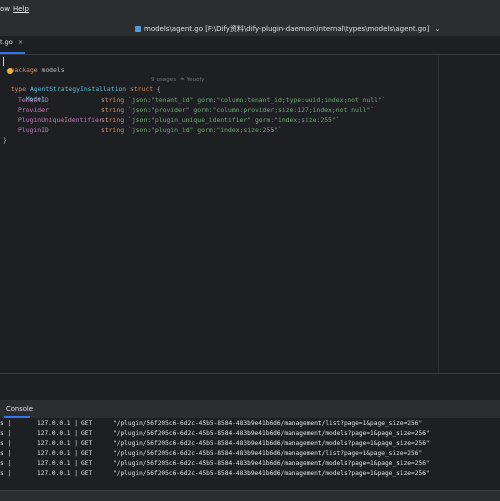 Image resolution: width=500 pixels, height=501 pixels. I want to click on author-hint: ≗ Yeuoly, so click(192, 80).